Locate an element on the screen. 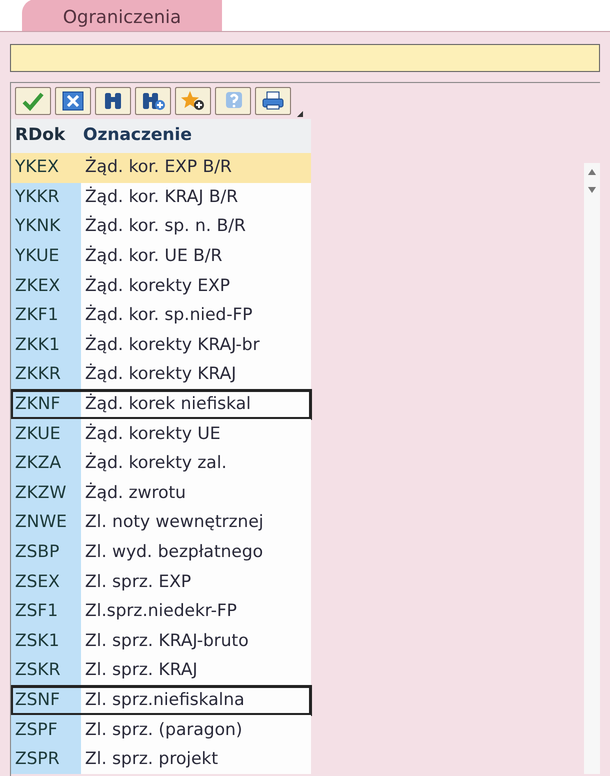 This screenshot has height=776, width=610. table-cell-text: Żąd. korekty EXP is located at coordinates (157, 286).